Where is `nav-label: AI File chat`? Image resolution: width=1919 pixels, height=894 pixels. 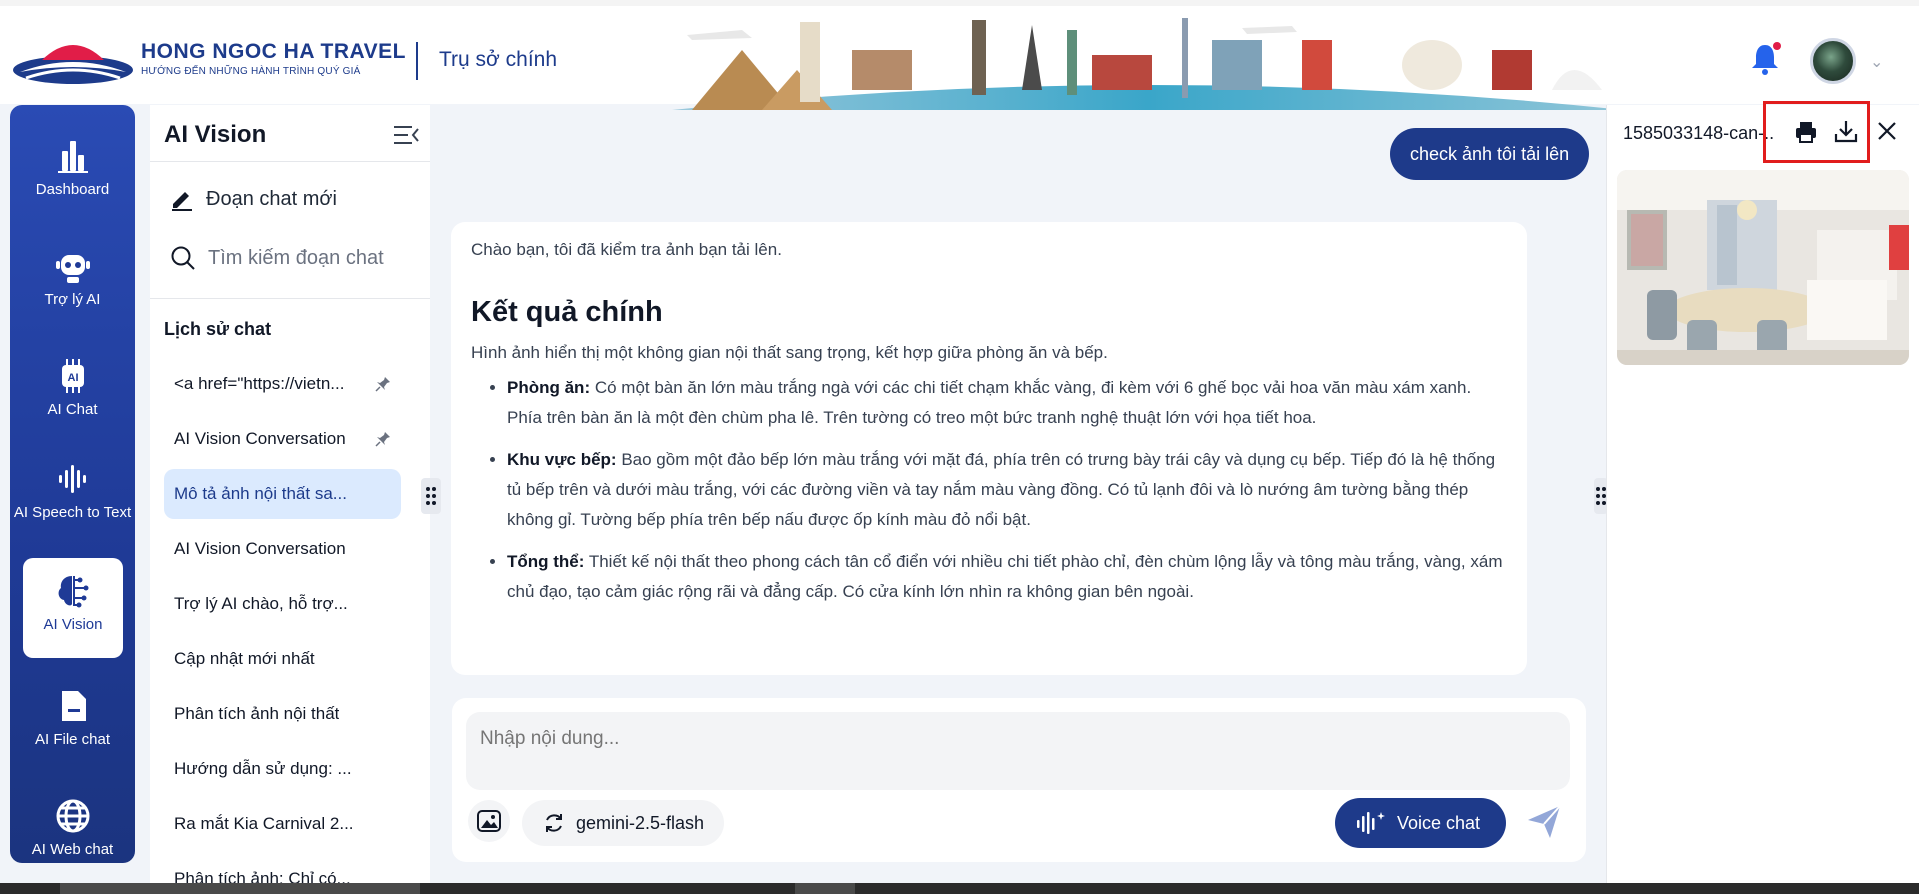
nav-label: AI File chat is located at coordinates (72, 739).